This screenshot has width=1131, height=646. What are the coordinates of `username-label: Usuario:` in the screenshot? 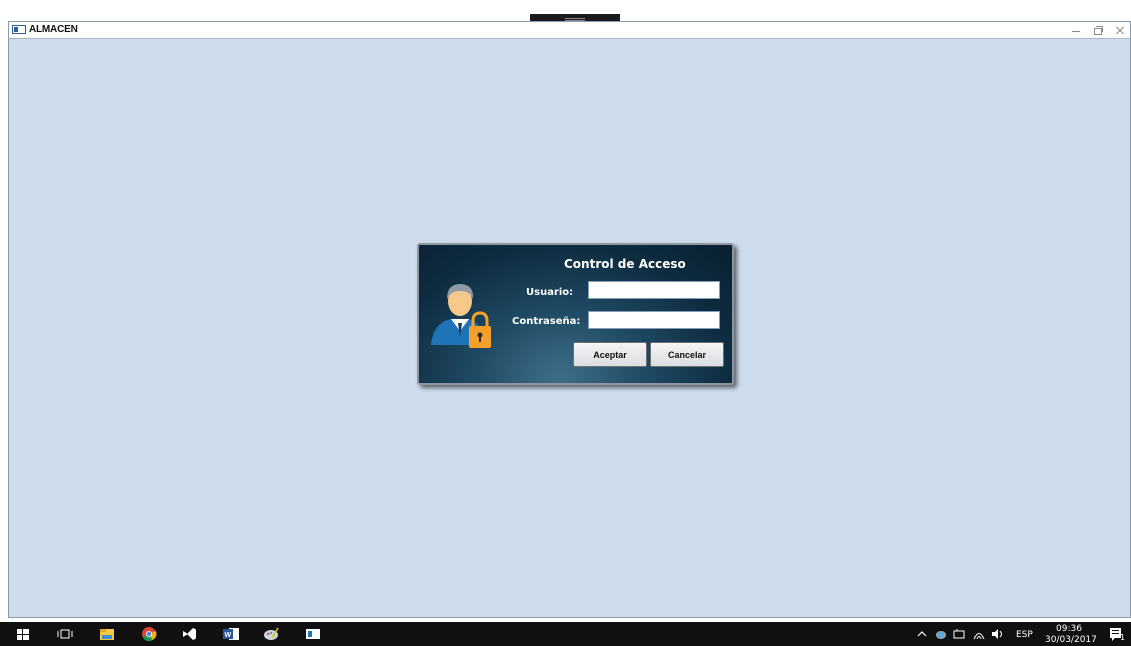 It's located at (550, 292).